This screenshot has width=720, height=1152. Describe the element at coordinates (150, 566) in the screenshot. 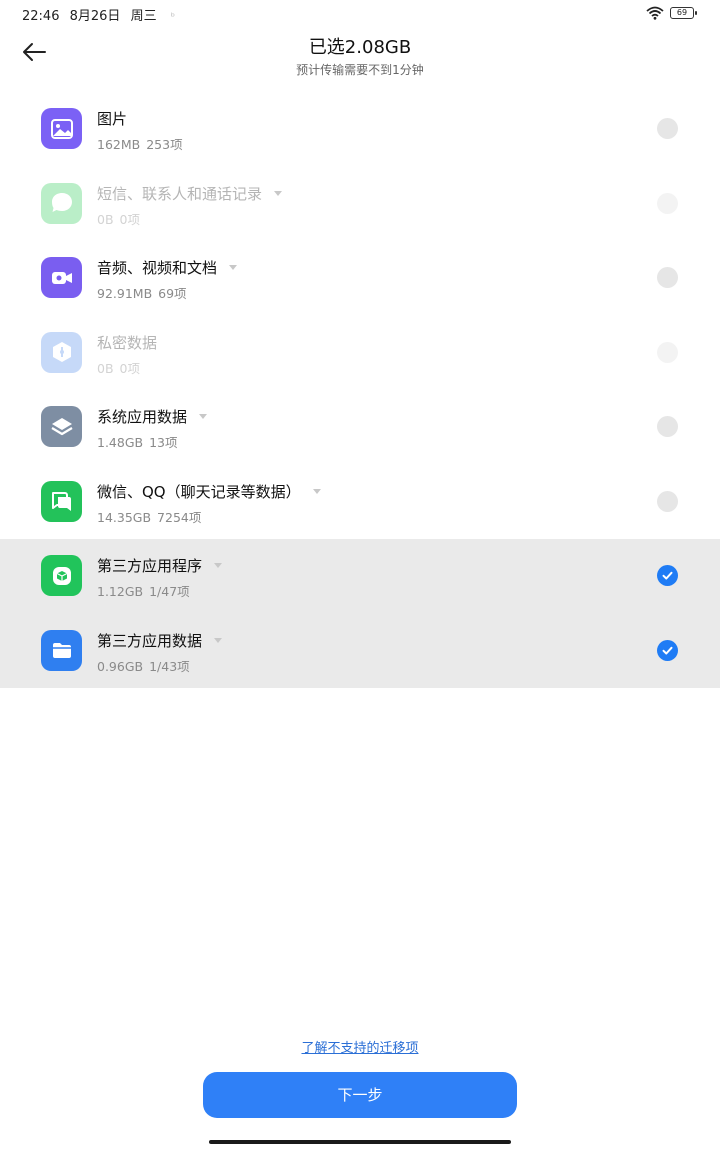

I see `item-name-text: 第三方应用程序` at that location.